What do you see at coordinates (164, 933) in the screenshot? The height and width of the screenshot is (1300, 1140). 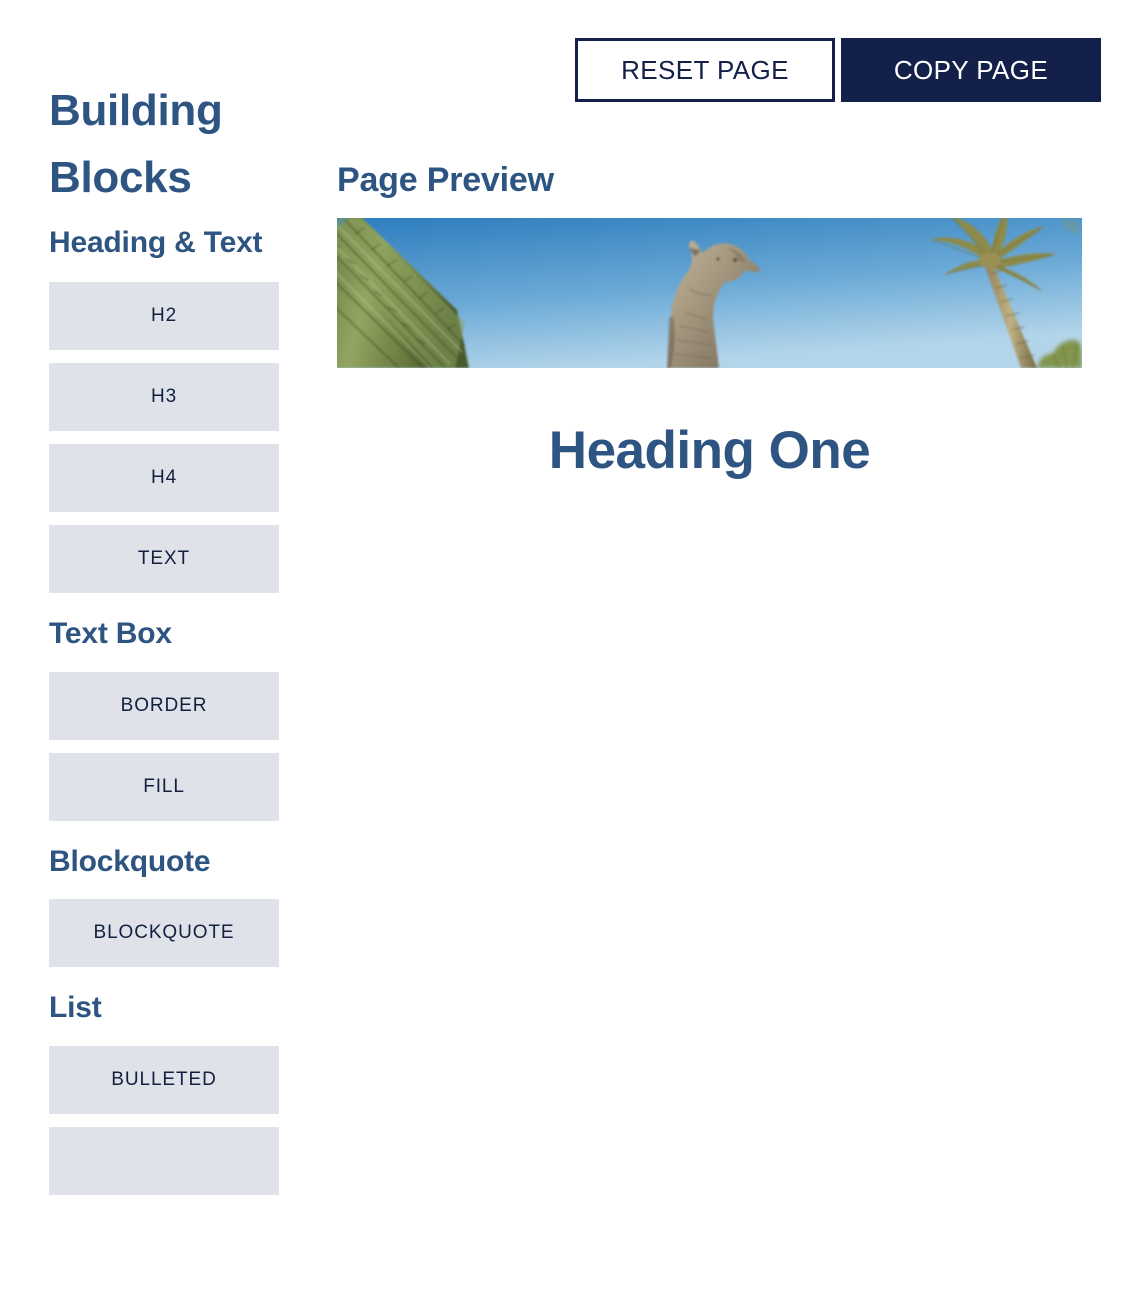 I see `block-button-blockquote: BLOCKQUOTE` at bounding box center [164, 933].